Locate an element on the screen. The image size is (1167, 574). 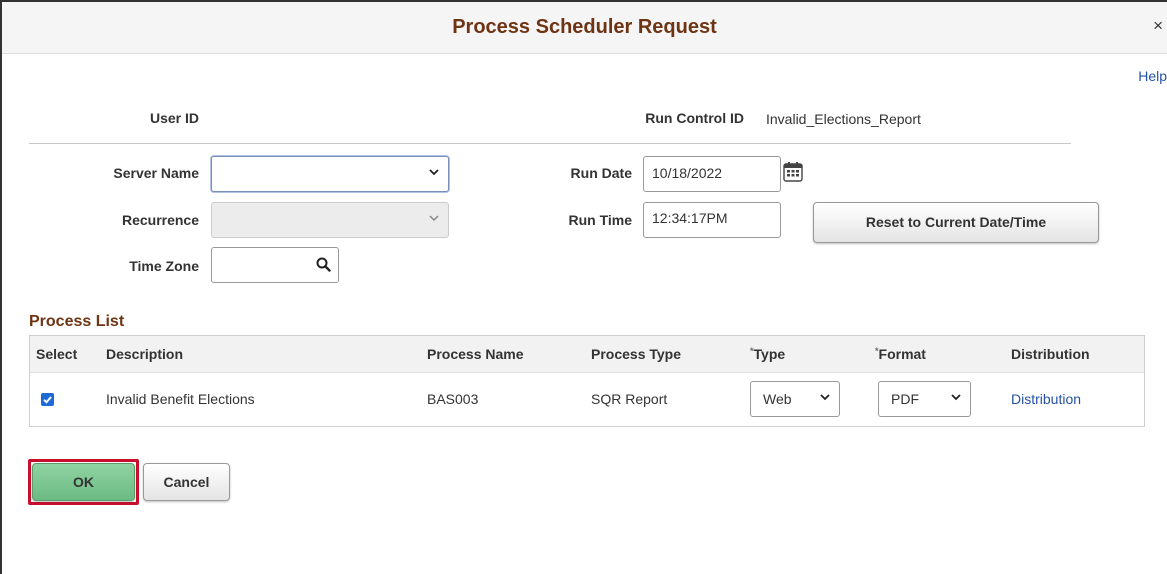
column-description: Description is located at coordinates (145, 354).